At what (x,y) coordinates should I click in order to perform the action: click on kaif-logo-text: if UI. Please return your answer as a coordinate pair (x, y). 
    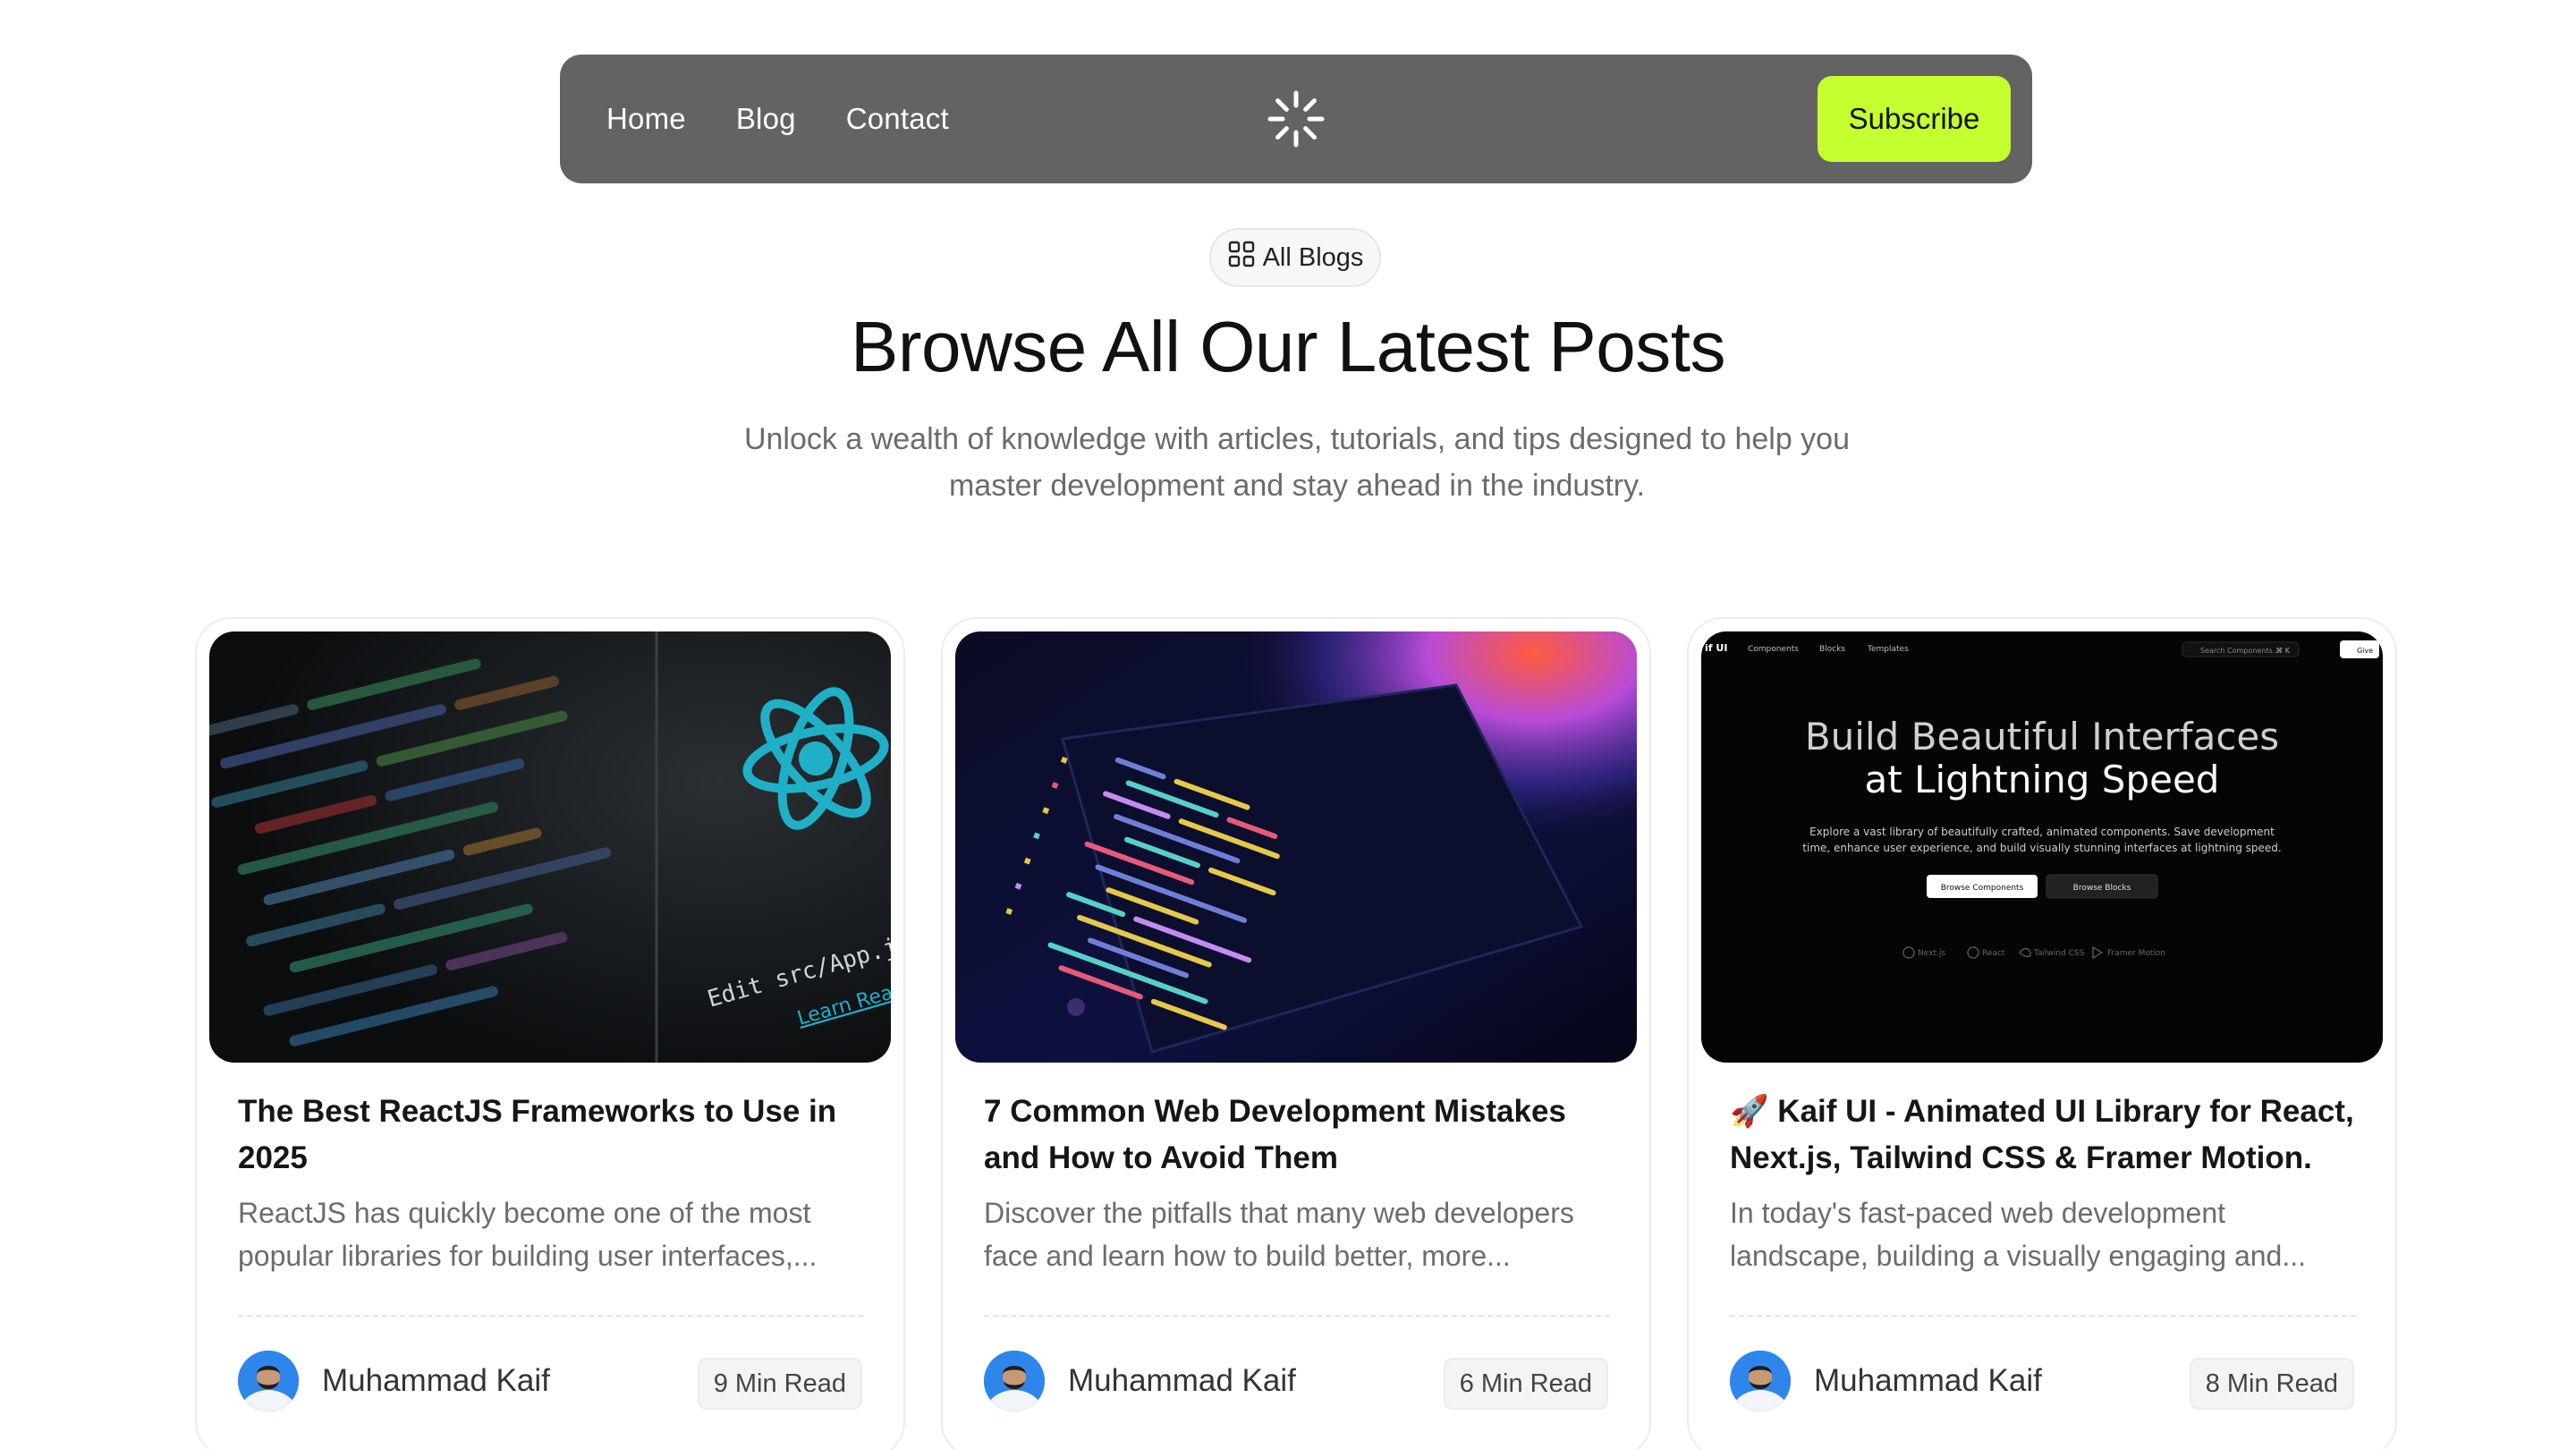
    Looking at the image, I should click on (1716, 648).